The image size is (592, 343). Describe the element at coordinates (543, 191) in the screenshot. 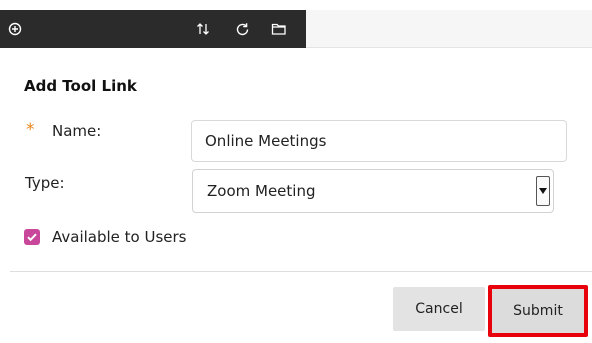

I see `chevron-down-icon` at that location.